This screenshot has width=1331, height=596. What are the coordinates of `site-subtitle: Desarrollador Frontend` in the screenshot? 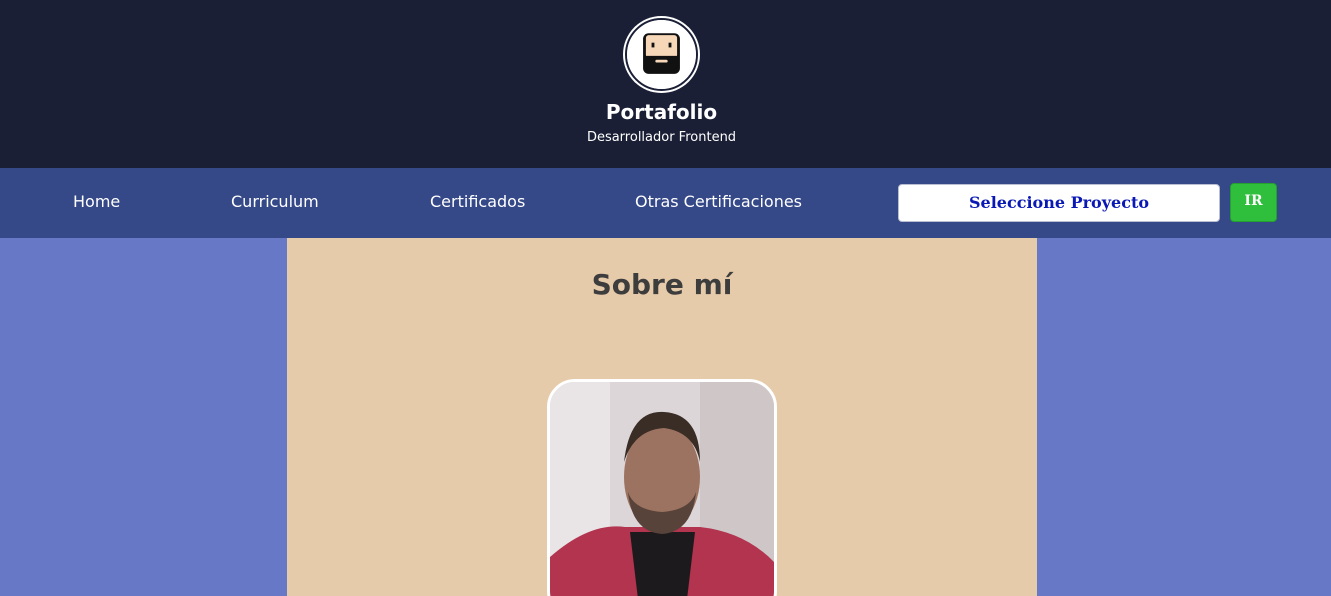 It's located at (661, 137).